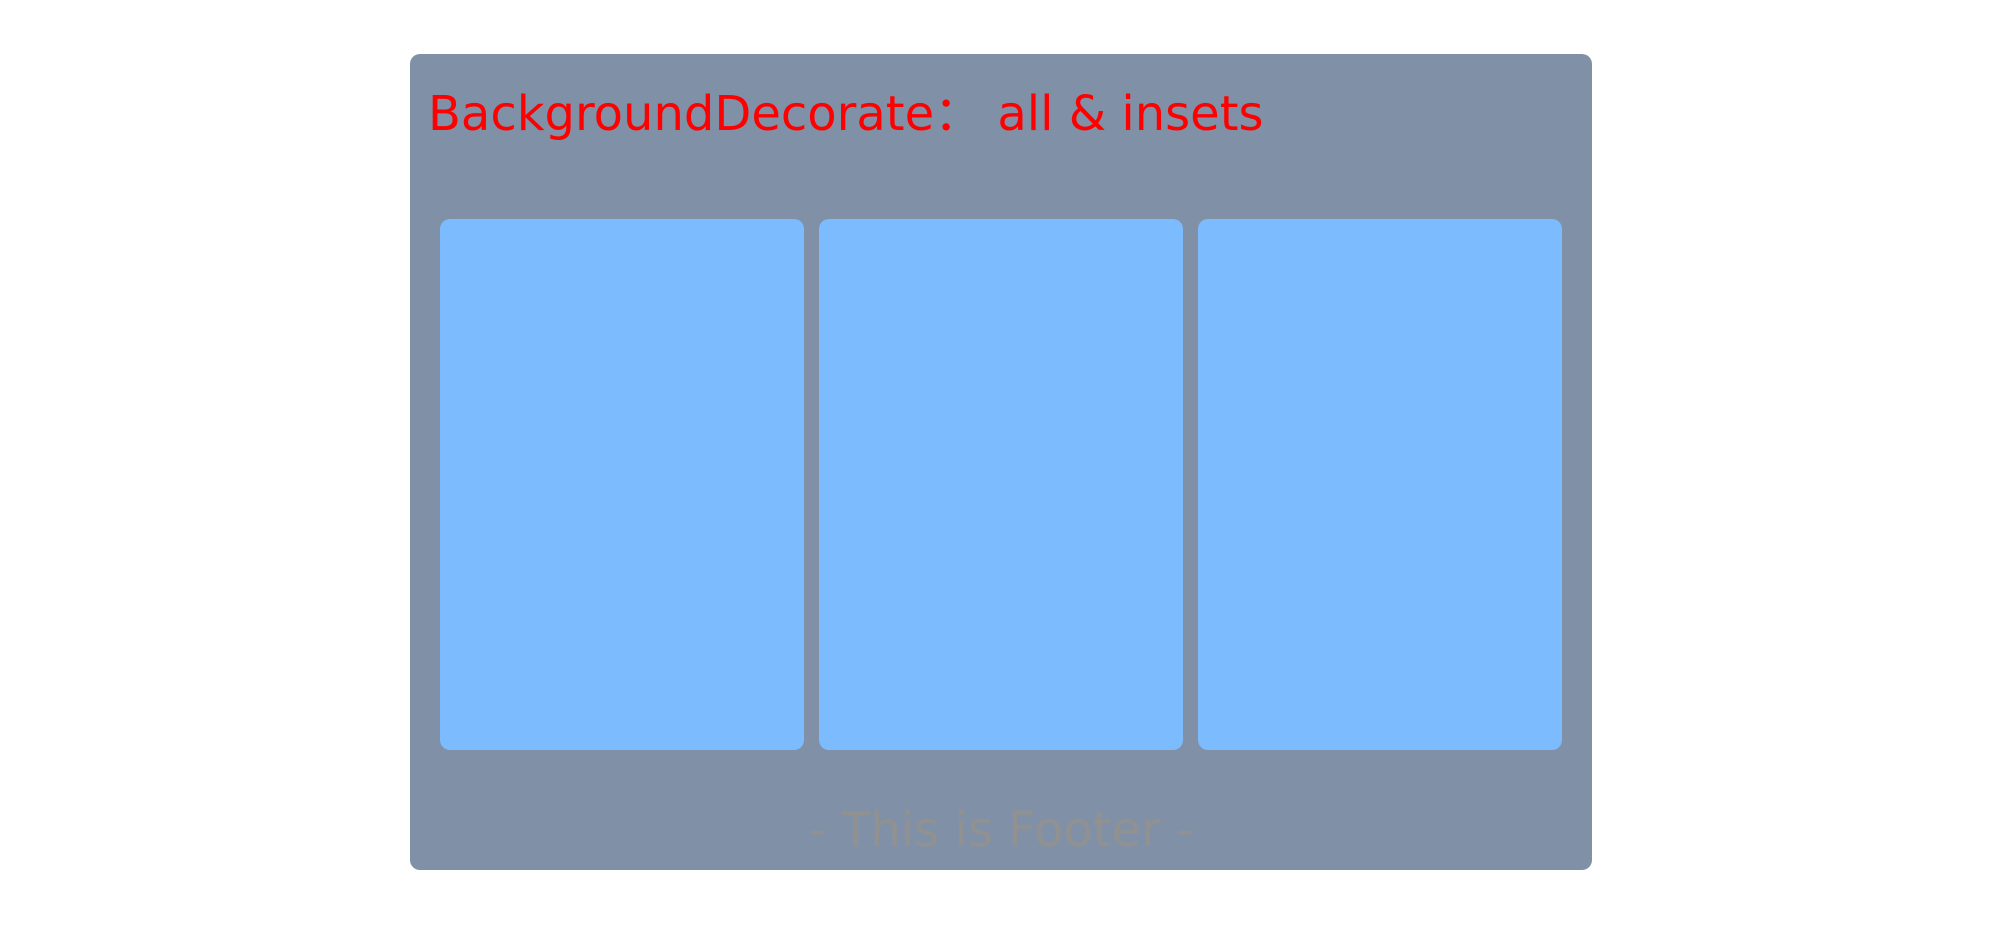  I want to click on section-header-title: BackgroundDecorate： all & insets, so click(846, 114).